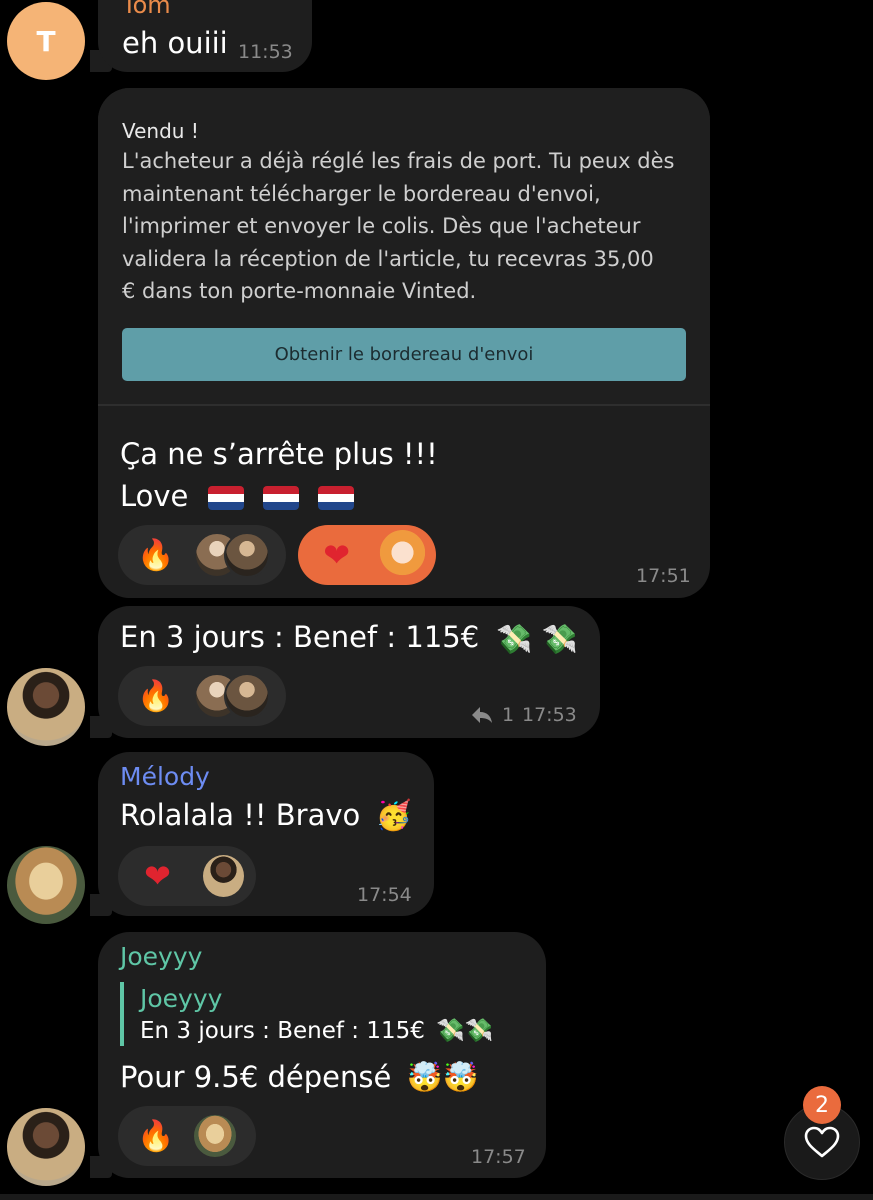 Image resolution: width=873 pixels, height=1200 pixels. I want to click on quote-text: En 3 jours : Benef : 115€ 💸💸, so click(316, 1031).